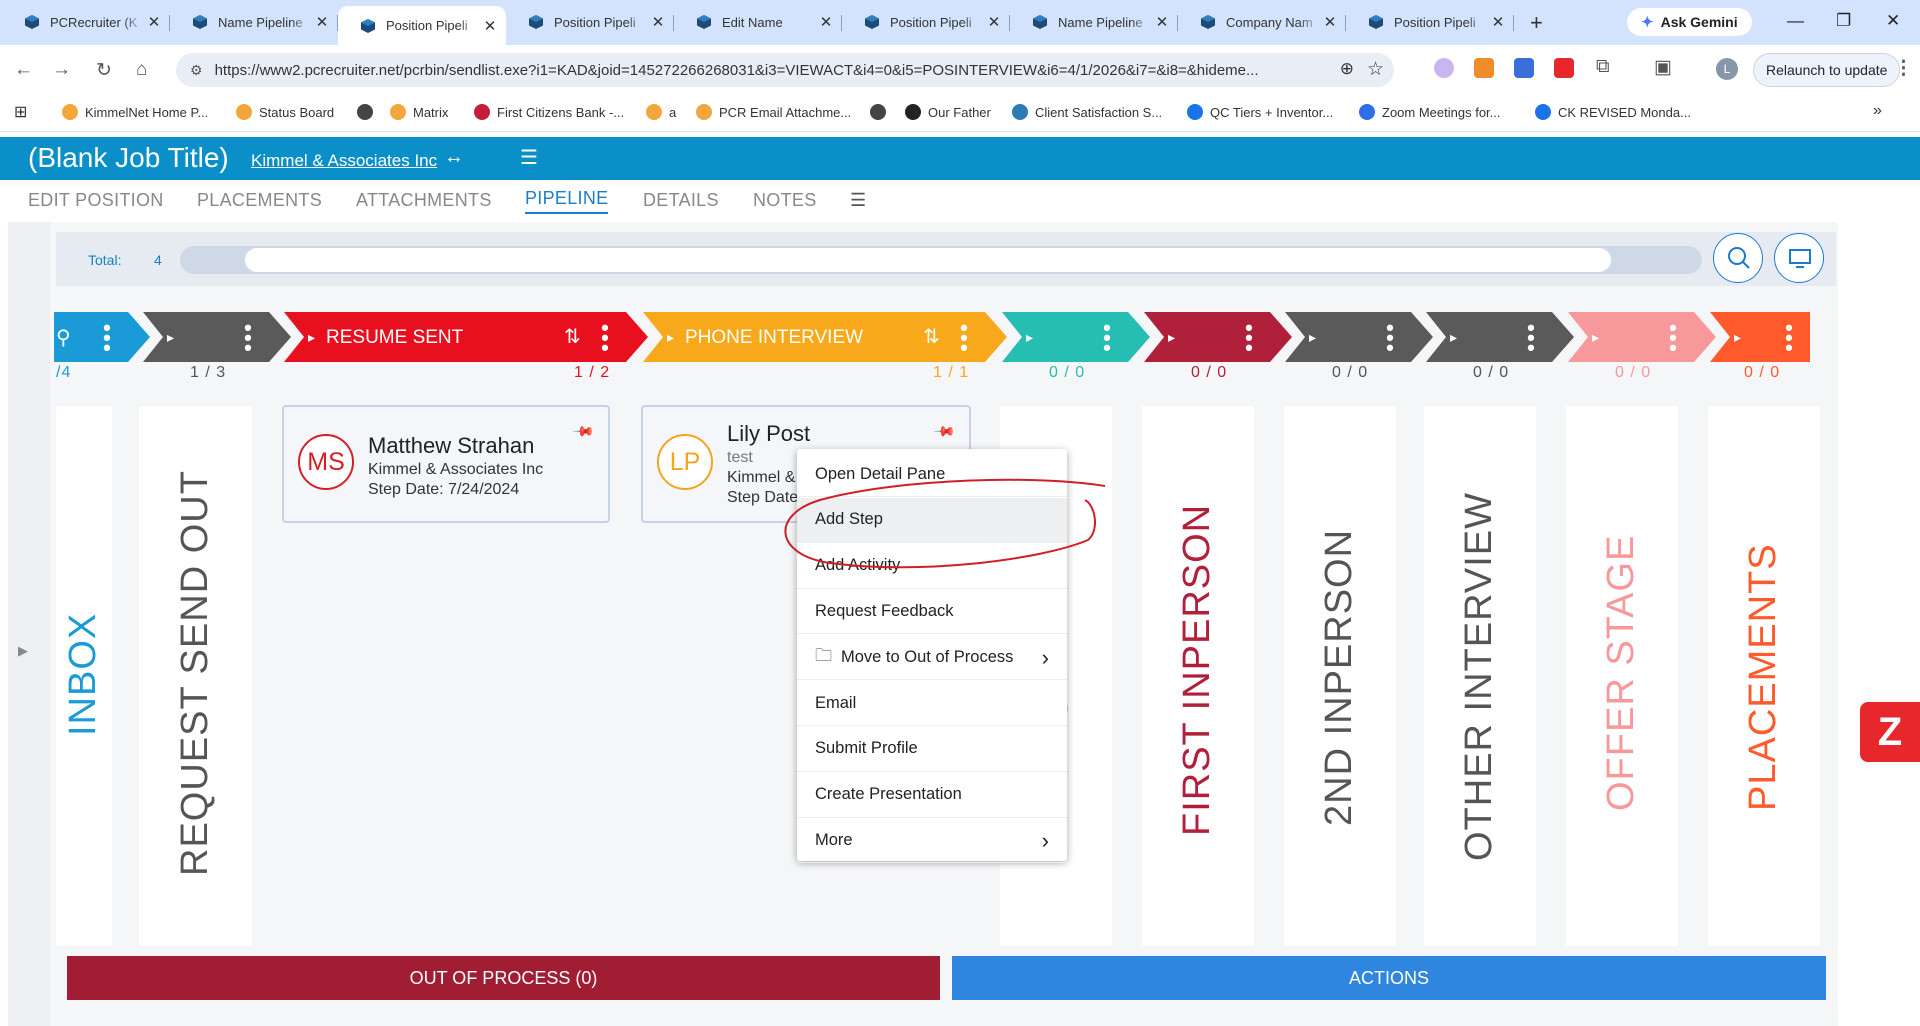  Describe the element at coordinates (344, 161) in the screenshot. I see `company-link: Kimmel & Associates Inc` at that location.